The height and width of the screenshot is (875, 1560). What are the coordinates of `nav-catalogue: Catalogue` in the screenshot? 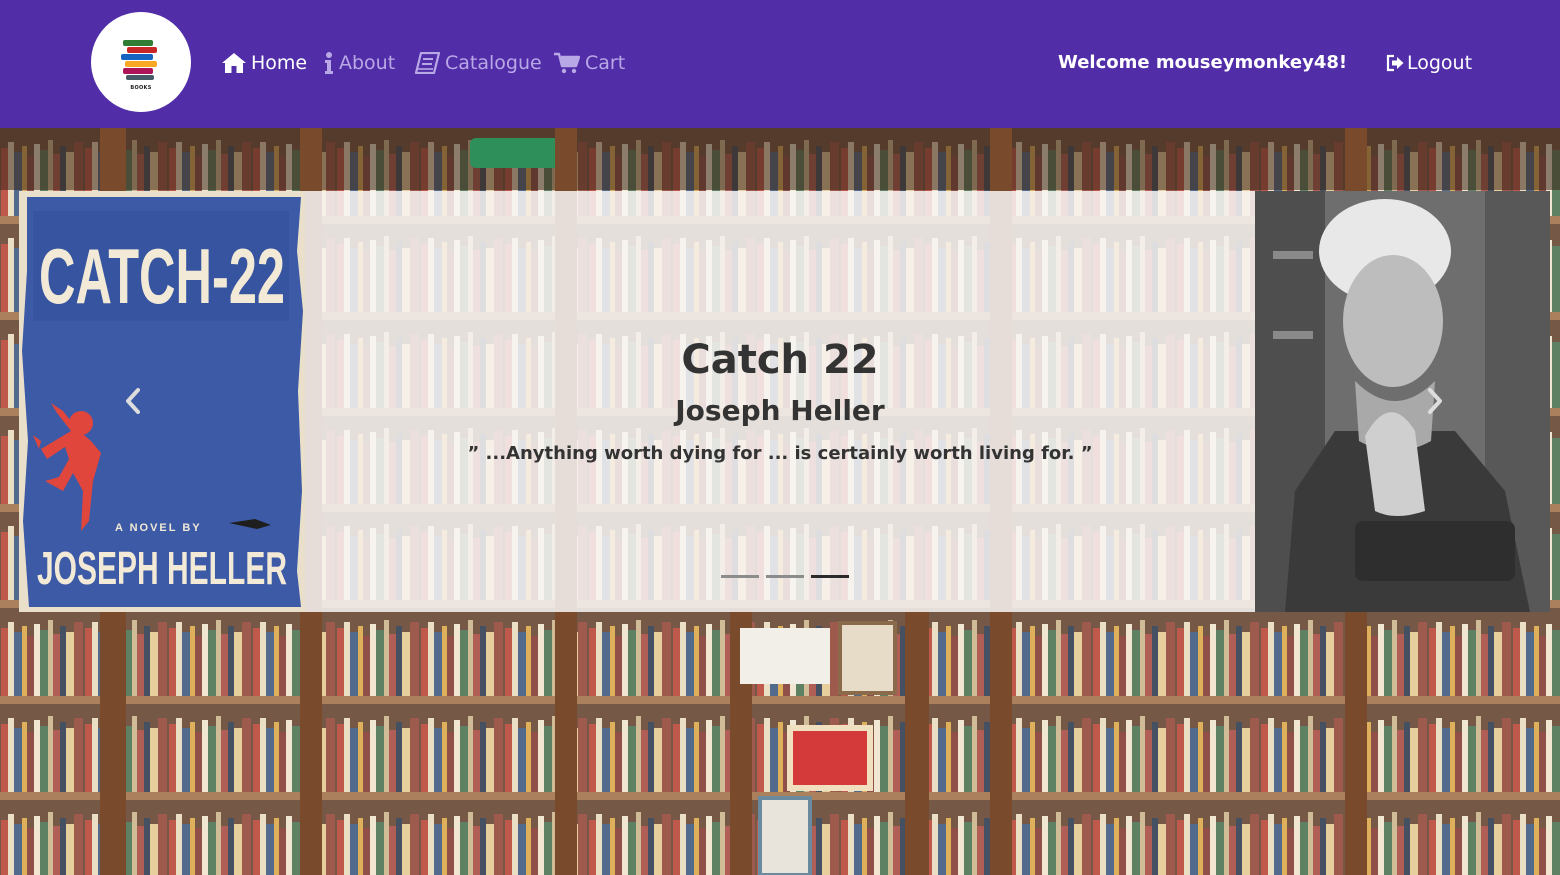 It's located at (478, 63).